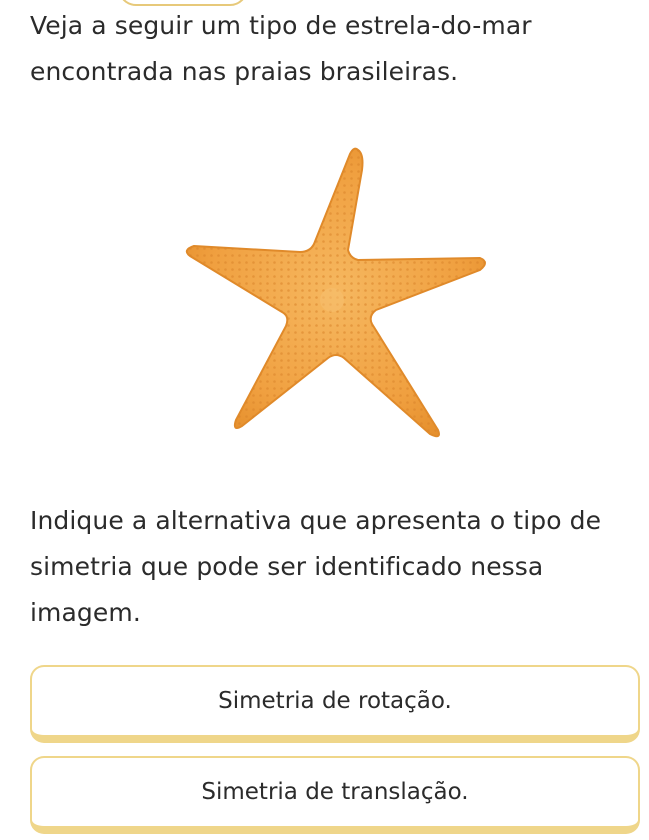 Image resolution: width=649 pixels, height=840 pixels. I want to click on option-translation-button: Simetria de translação., so click(335, 795).